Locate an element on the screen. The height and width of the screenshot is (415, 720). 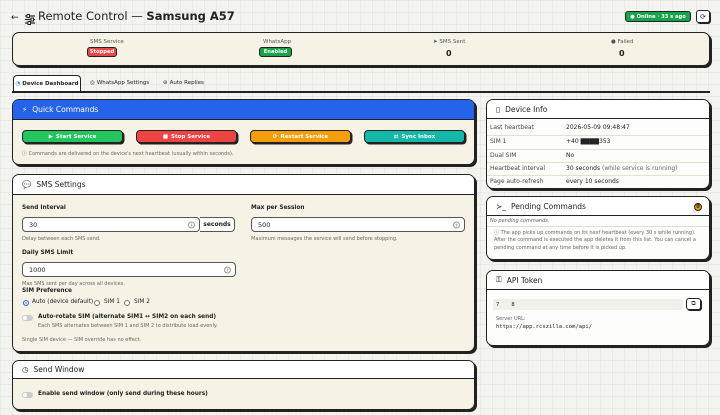
info-value: every 10 seconds is located at coordinates (592, 181).